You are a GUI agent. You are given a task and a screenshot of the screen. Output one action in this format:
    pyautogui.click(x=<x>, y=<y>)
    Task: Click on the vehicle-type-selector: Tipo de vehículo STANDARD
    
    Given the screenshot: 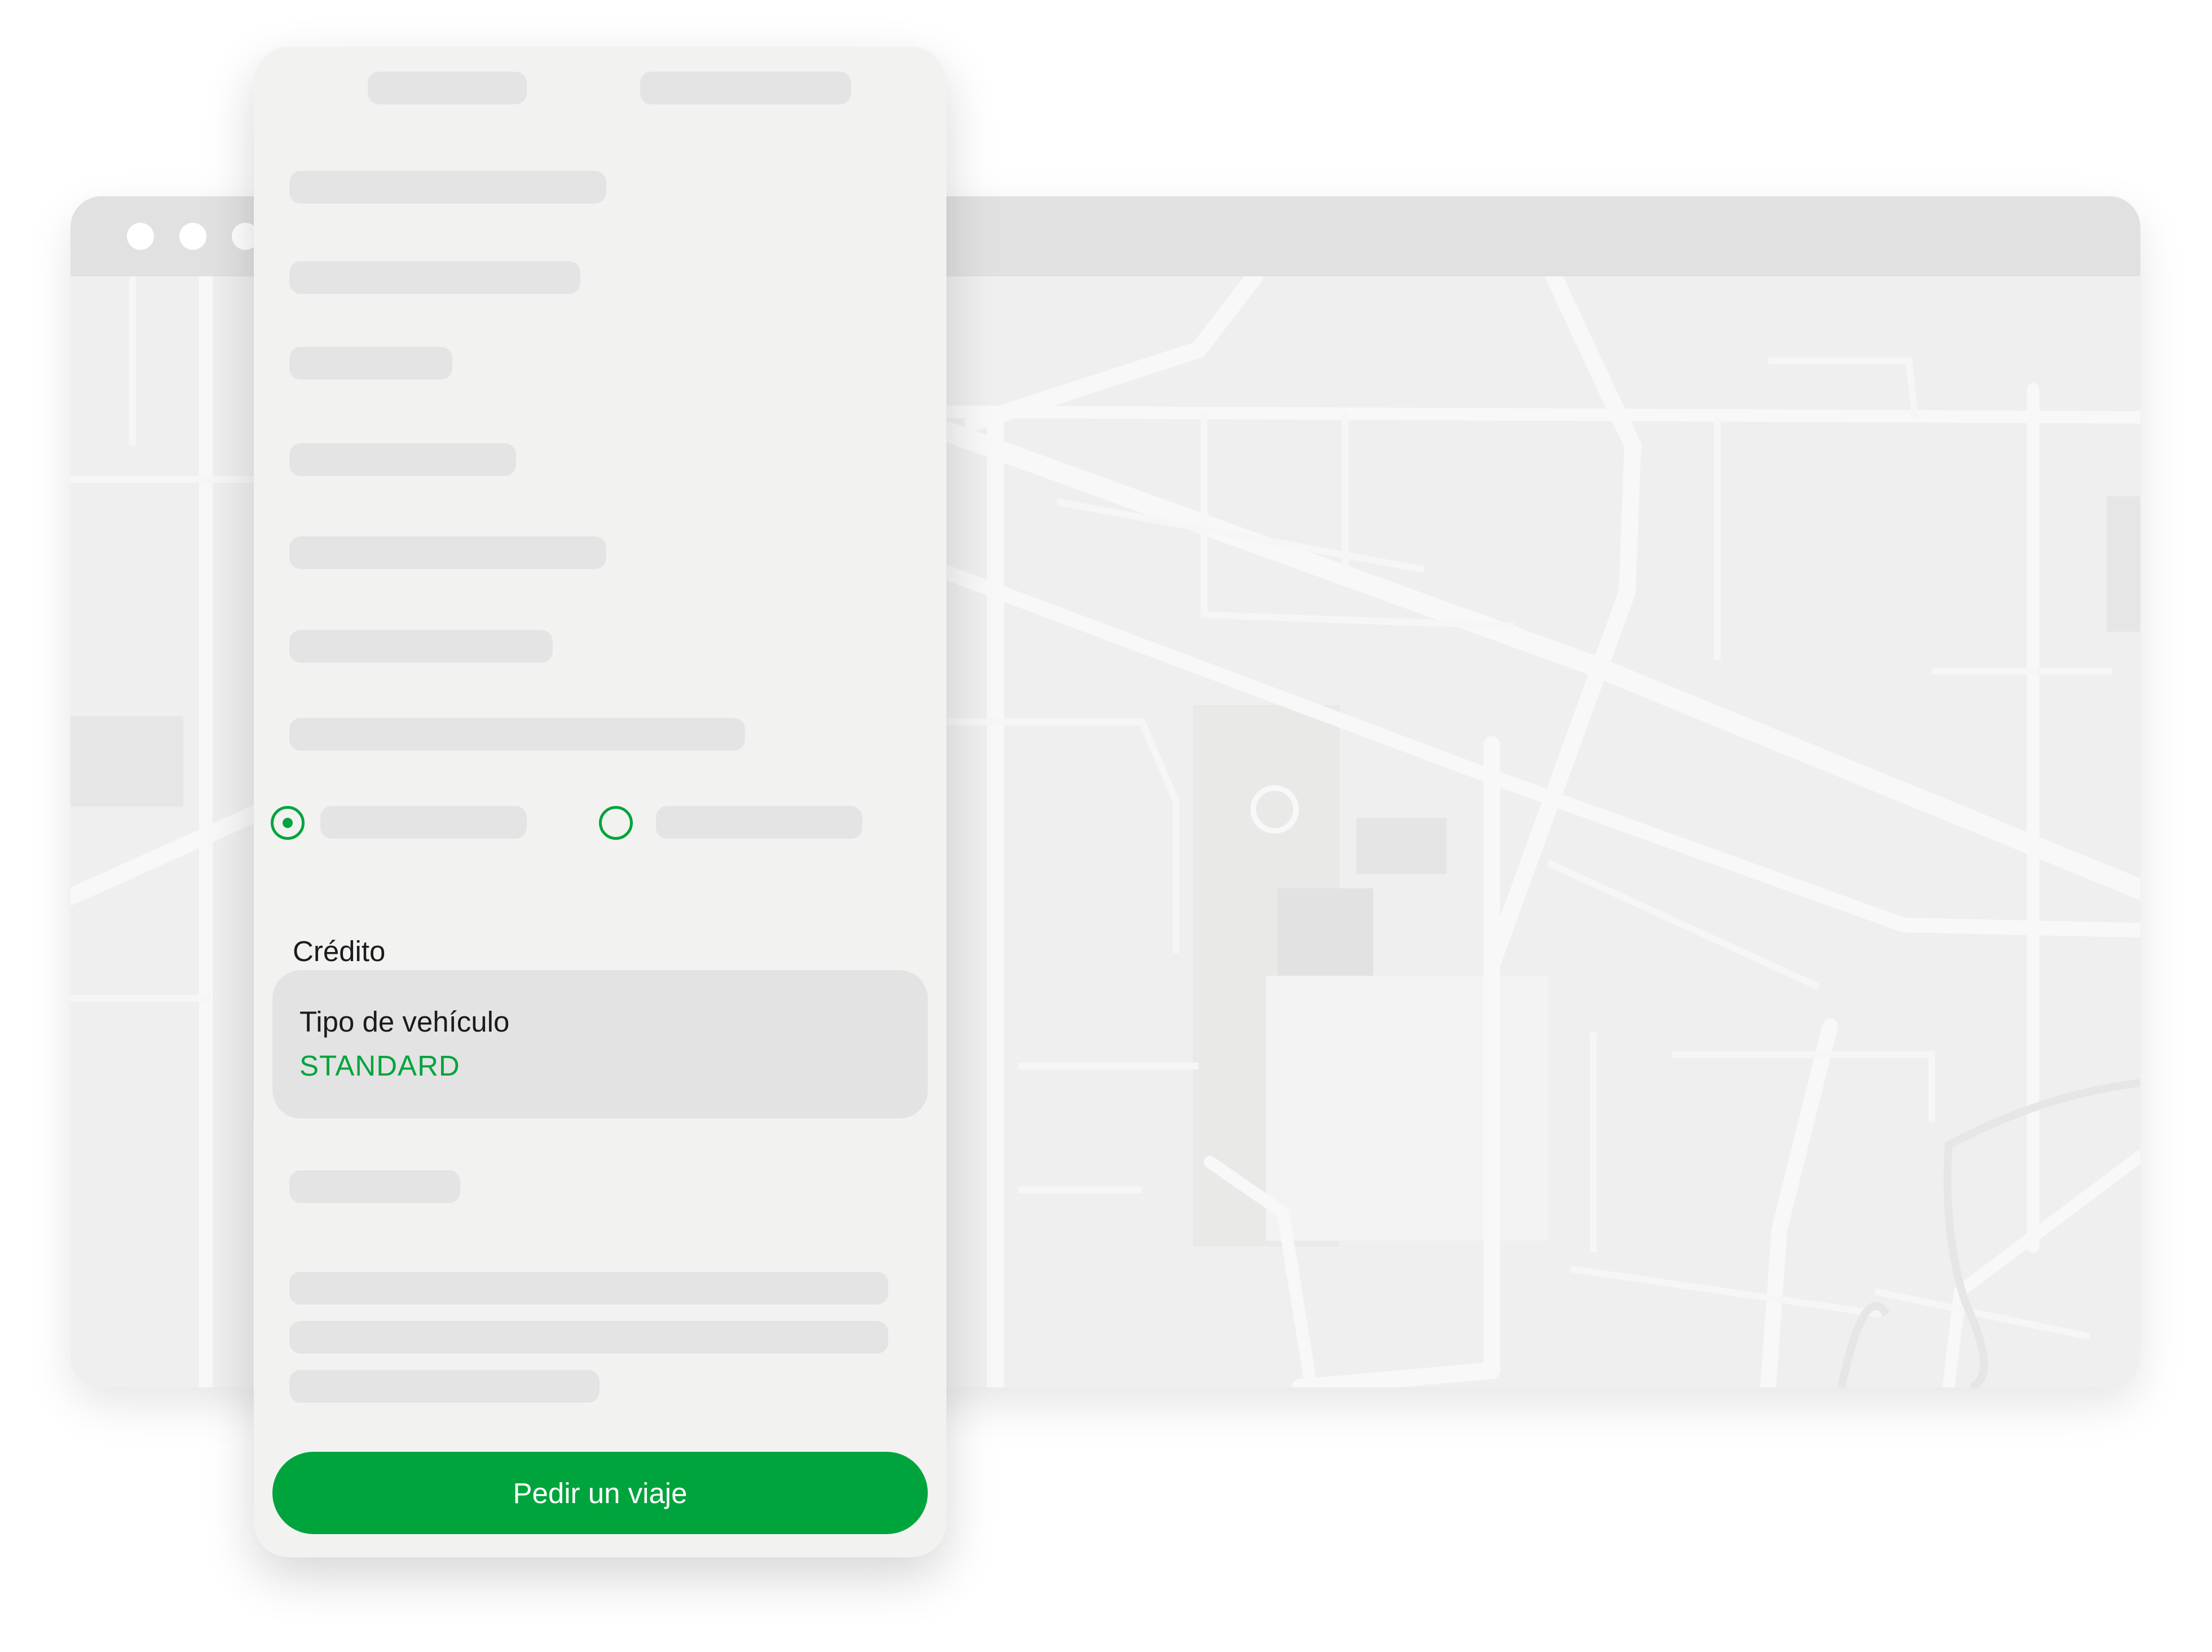 What is the action you would take?
    pyautogui.click(x=600, y=1044)
    